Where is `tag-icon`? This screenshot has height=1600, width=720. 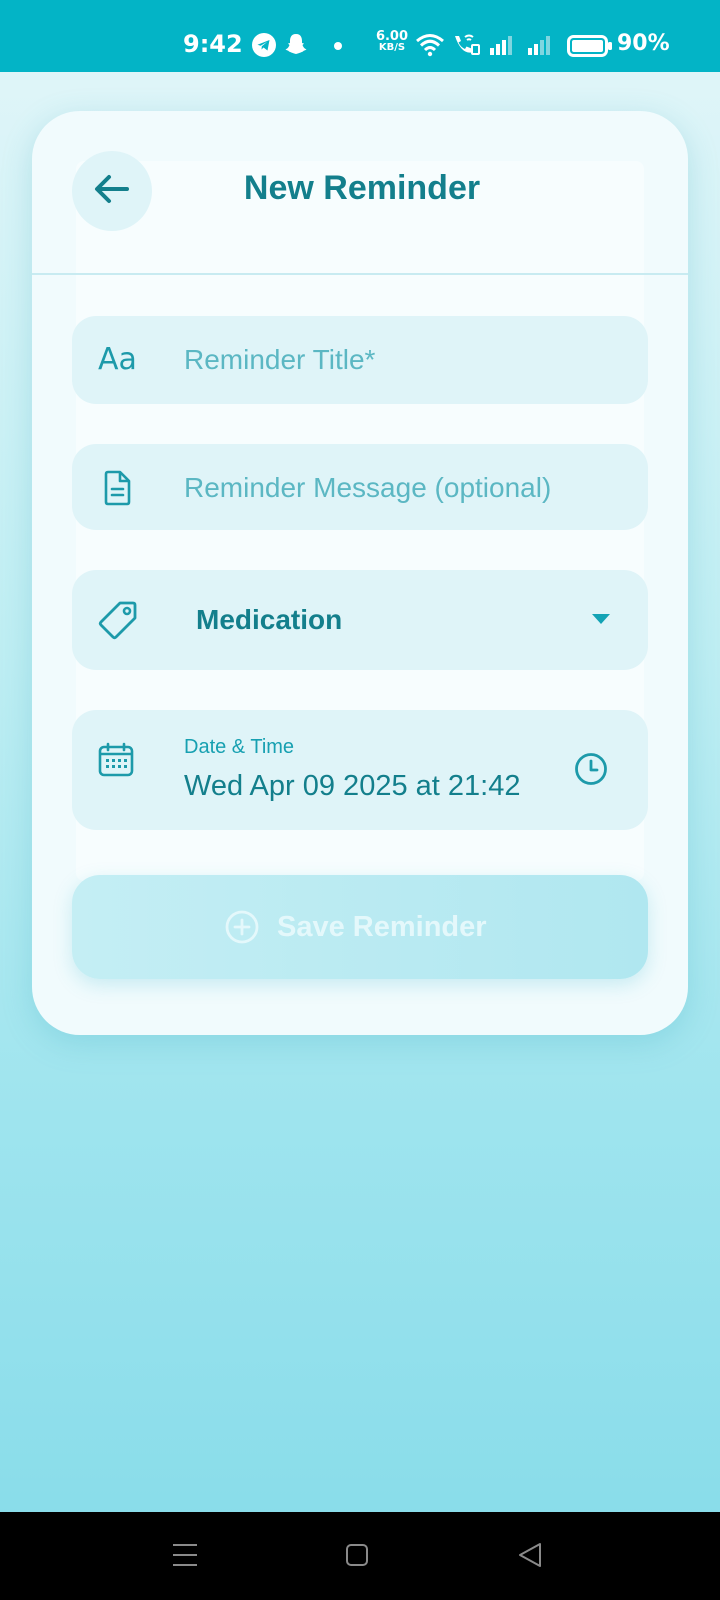
tag-icon is located at coordinates (118, 622).